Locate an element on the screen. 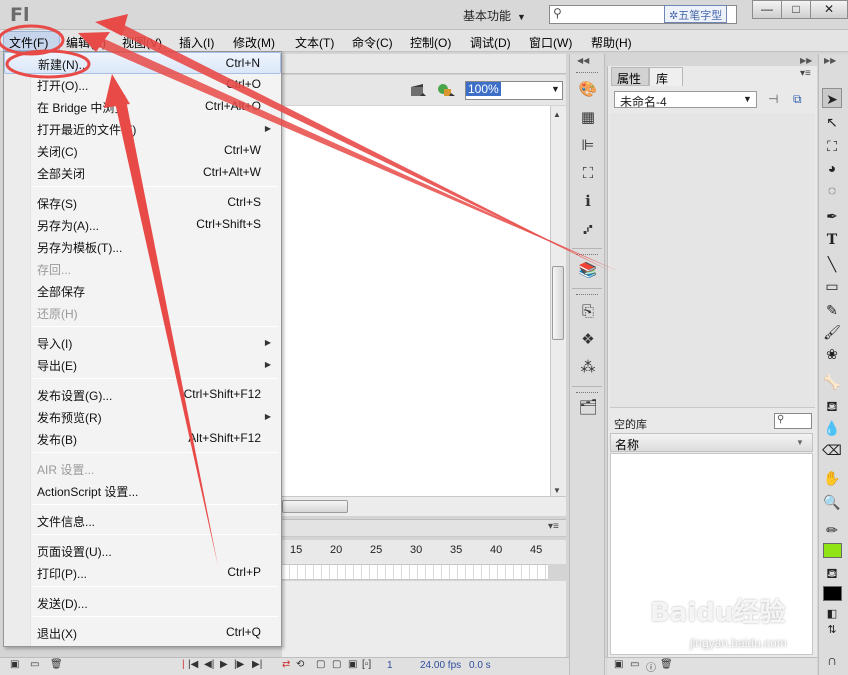 The height and width of the screenshot is (675, 848). properties-icon: ⓘ is located at coordinates (651, 666).